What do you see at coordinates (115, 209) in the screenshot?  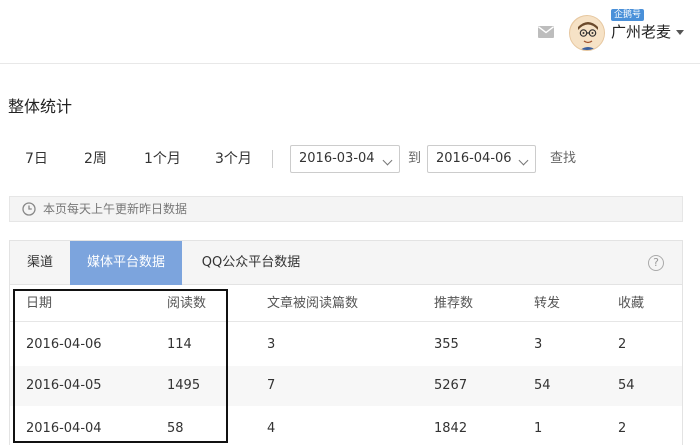 I see `notice-text: 本页每天上午更新昨日数据` at bounding box center [115, 209].